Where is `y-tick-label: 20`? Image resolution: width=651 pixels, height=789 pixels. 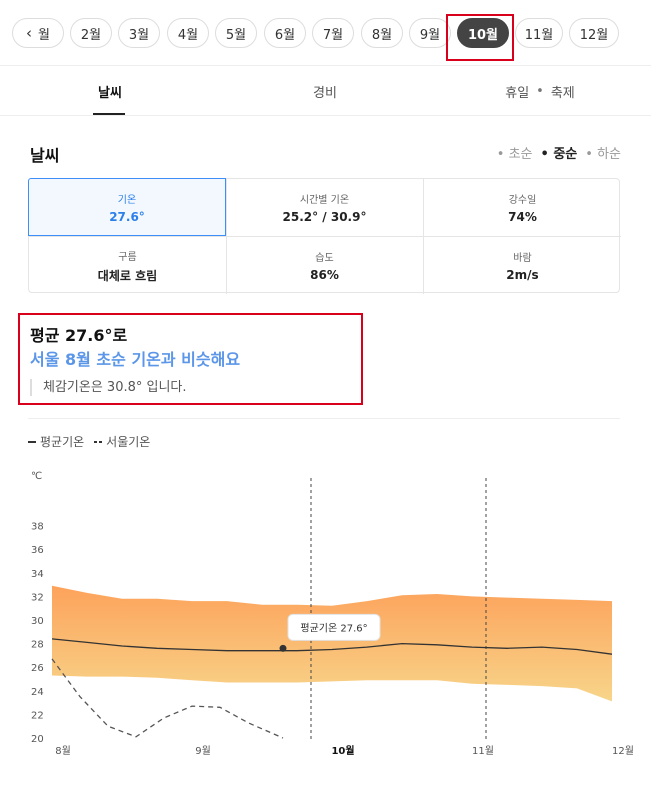 y-tick-label: 20 is located at coordinates (37, 739).